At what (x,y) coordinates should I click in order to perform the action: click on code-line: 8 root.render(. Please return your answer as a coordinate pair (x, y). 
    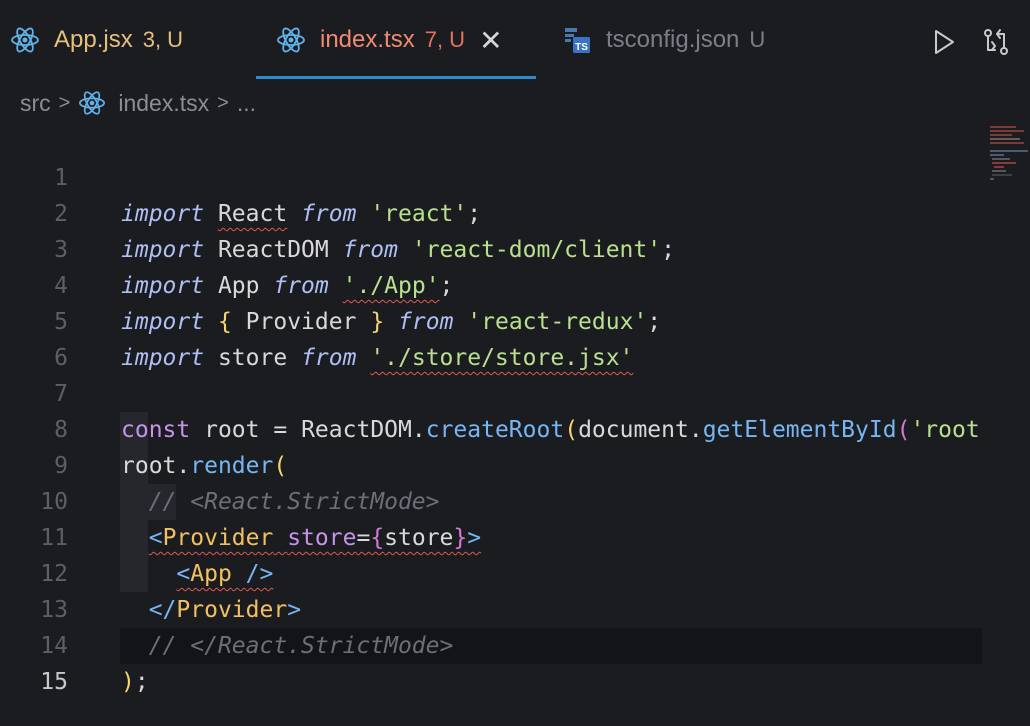
    Looking at the image, I should click on (491, 427).